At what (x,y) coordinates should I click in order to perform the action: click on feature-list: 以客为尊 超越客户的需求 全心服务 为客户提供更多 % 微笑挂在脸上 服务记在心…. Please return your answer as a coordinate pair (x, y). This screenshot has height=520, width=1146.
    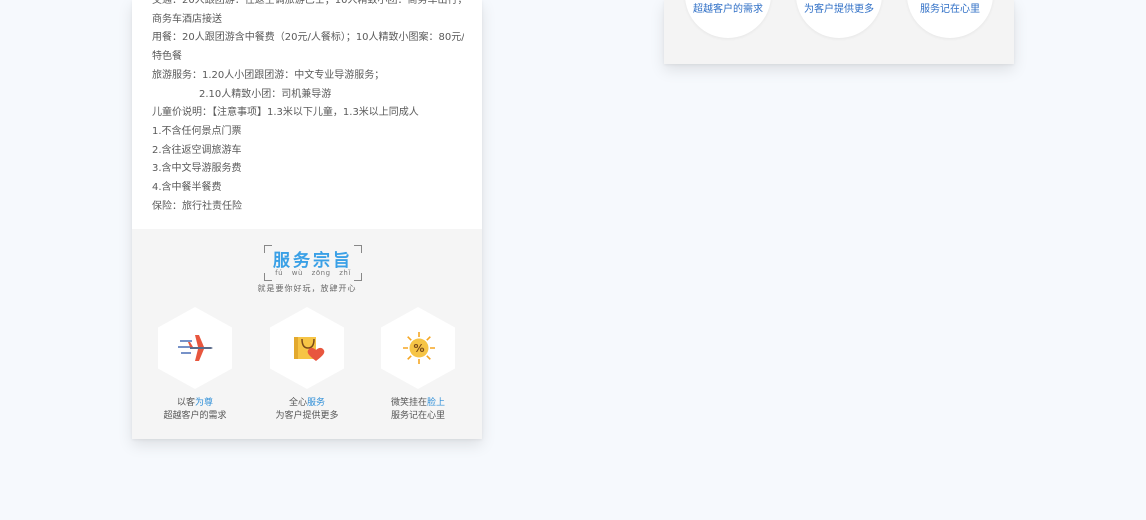
    Looking at the image, I should click on (307, 365).